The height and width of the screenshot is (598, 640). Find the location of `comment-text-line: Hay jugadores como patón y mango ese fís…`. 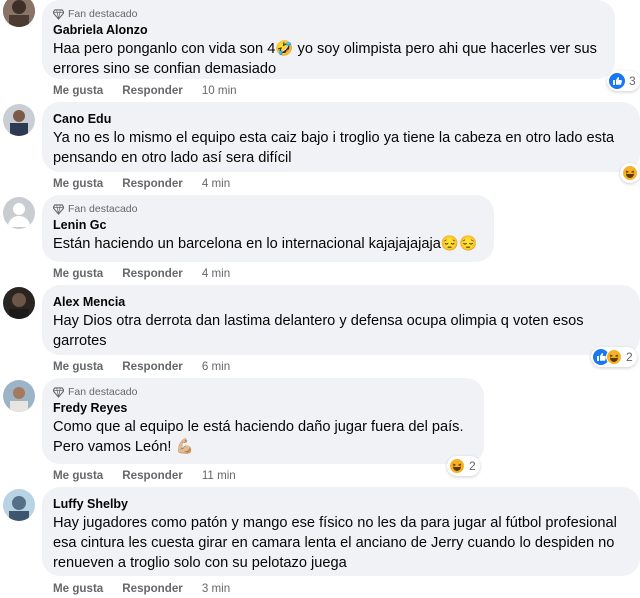

comment-text-line: Hay jugadores como patón y mango ese fís… is located at coordinates (335, 523).